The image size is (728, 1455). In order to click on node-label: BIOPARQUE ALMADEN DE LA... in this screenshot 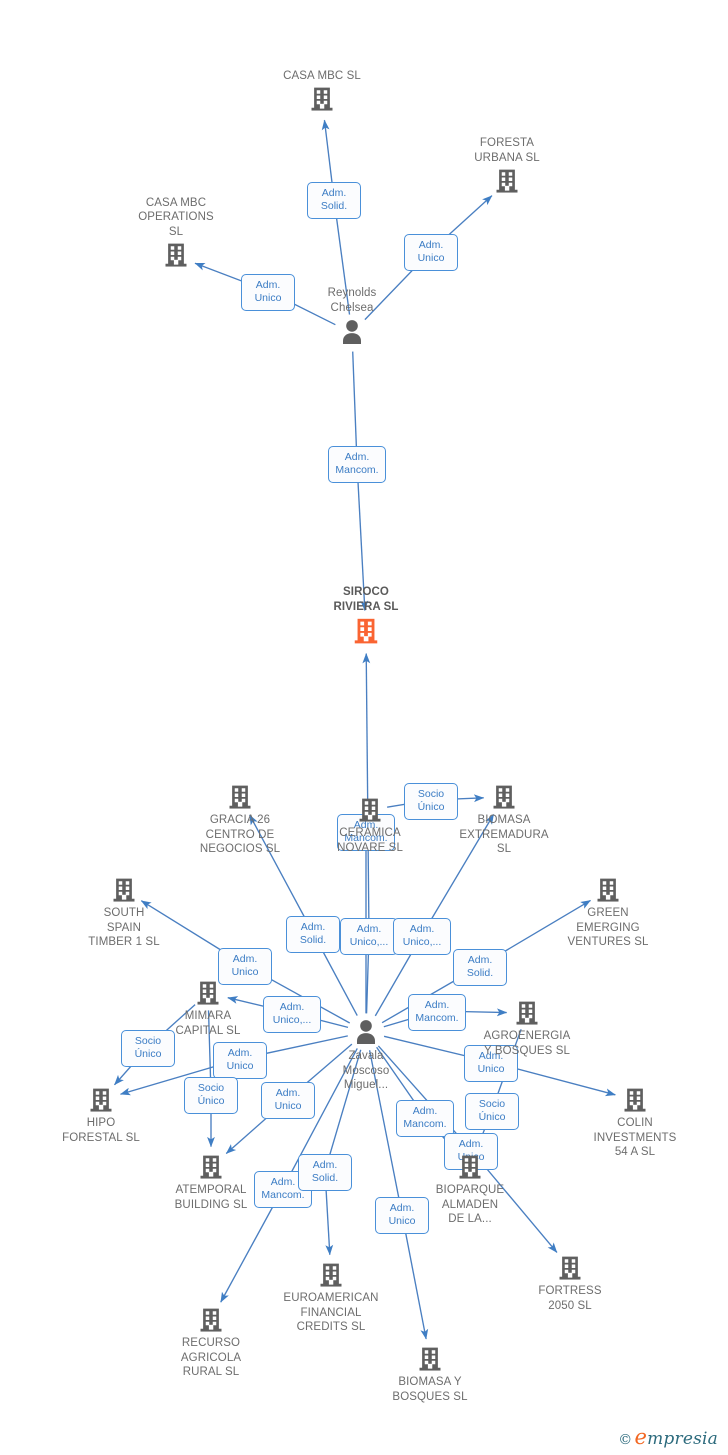, I will do `click(470, 1204)`.